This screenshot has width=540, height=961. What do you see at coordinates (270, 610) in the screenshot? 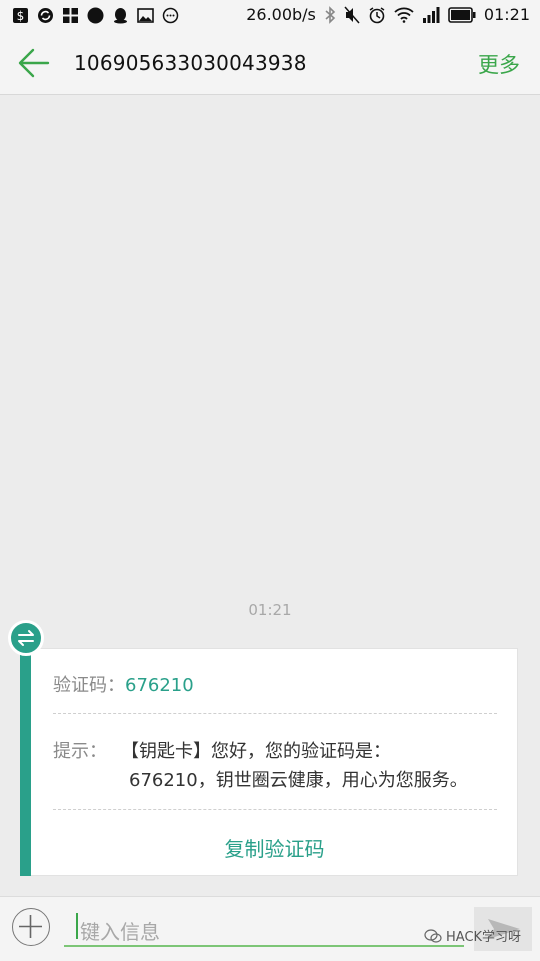
I see `message-timestamp: 01:21` at bounding box center [270, 610].